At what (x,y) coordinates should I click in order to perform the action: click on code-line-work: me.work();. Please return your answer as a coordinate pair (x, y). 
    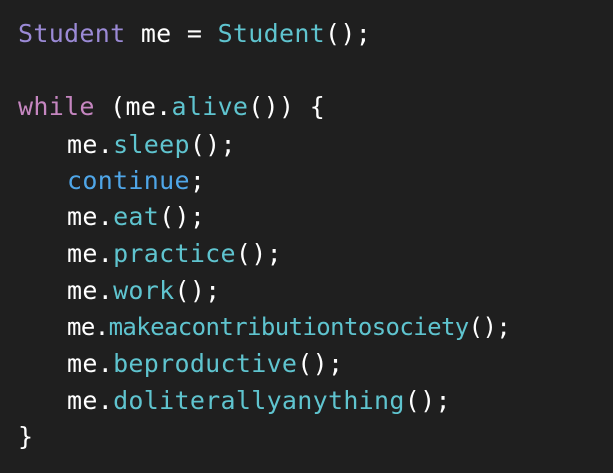
    Looking at the image, I should click on (144, 291).